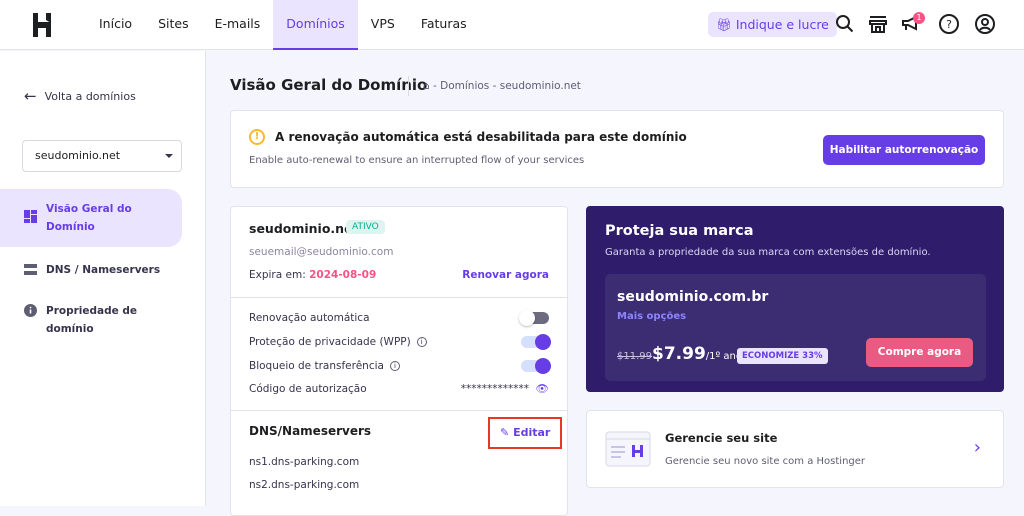  What do you see at coordinates (399, 318) in the screenshot?
I see `setting-auto-renew: Renovação automática` at bounding box center [399, 318].